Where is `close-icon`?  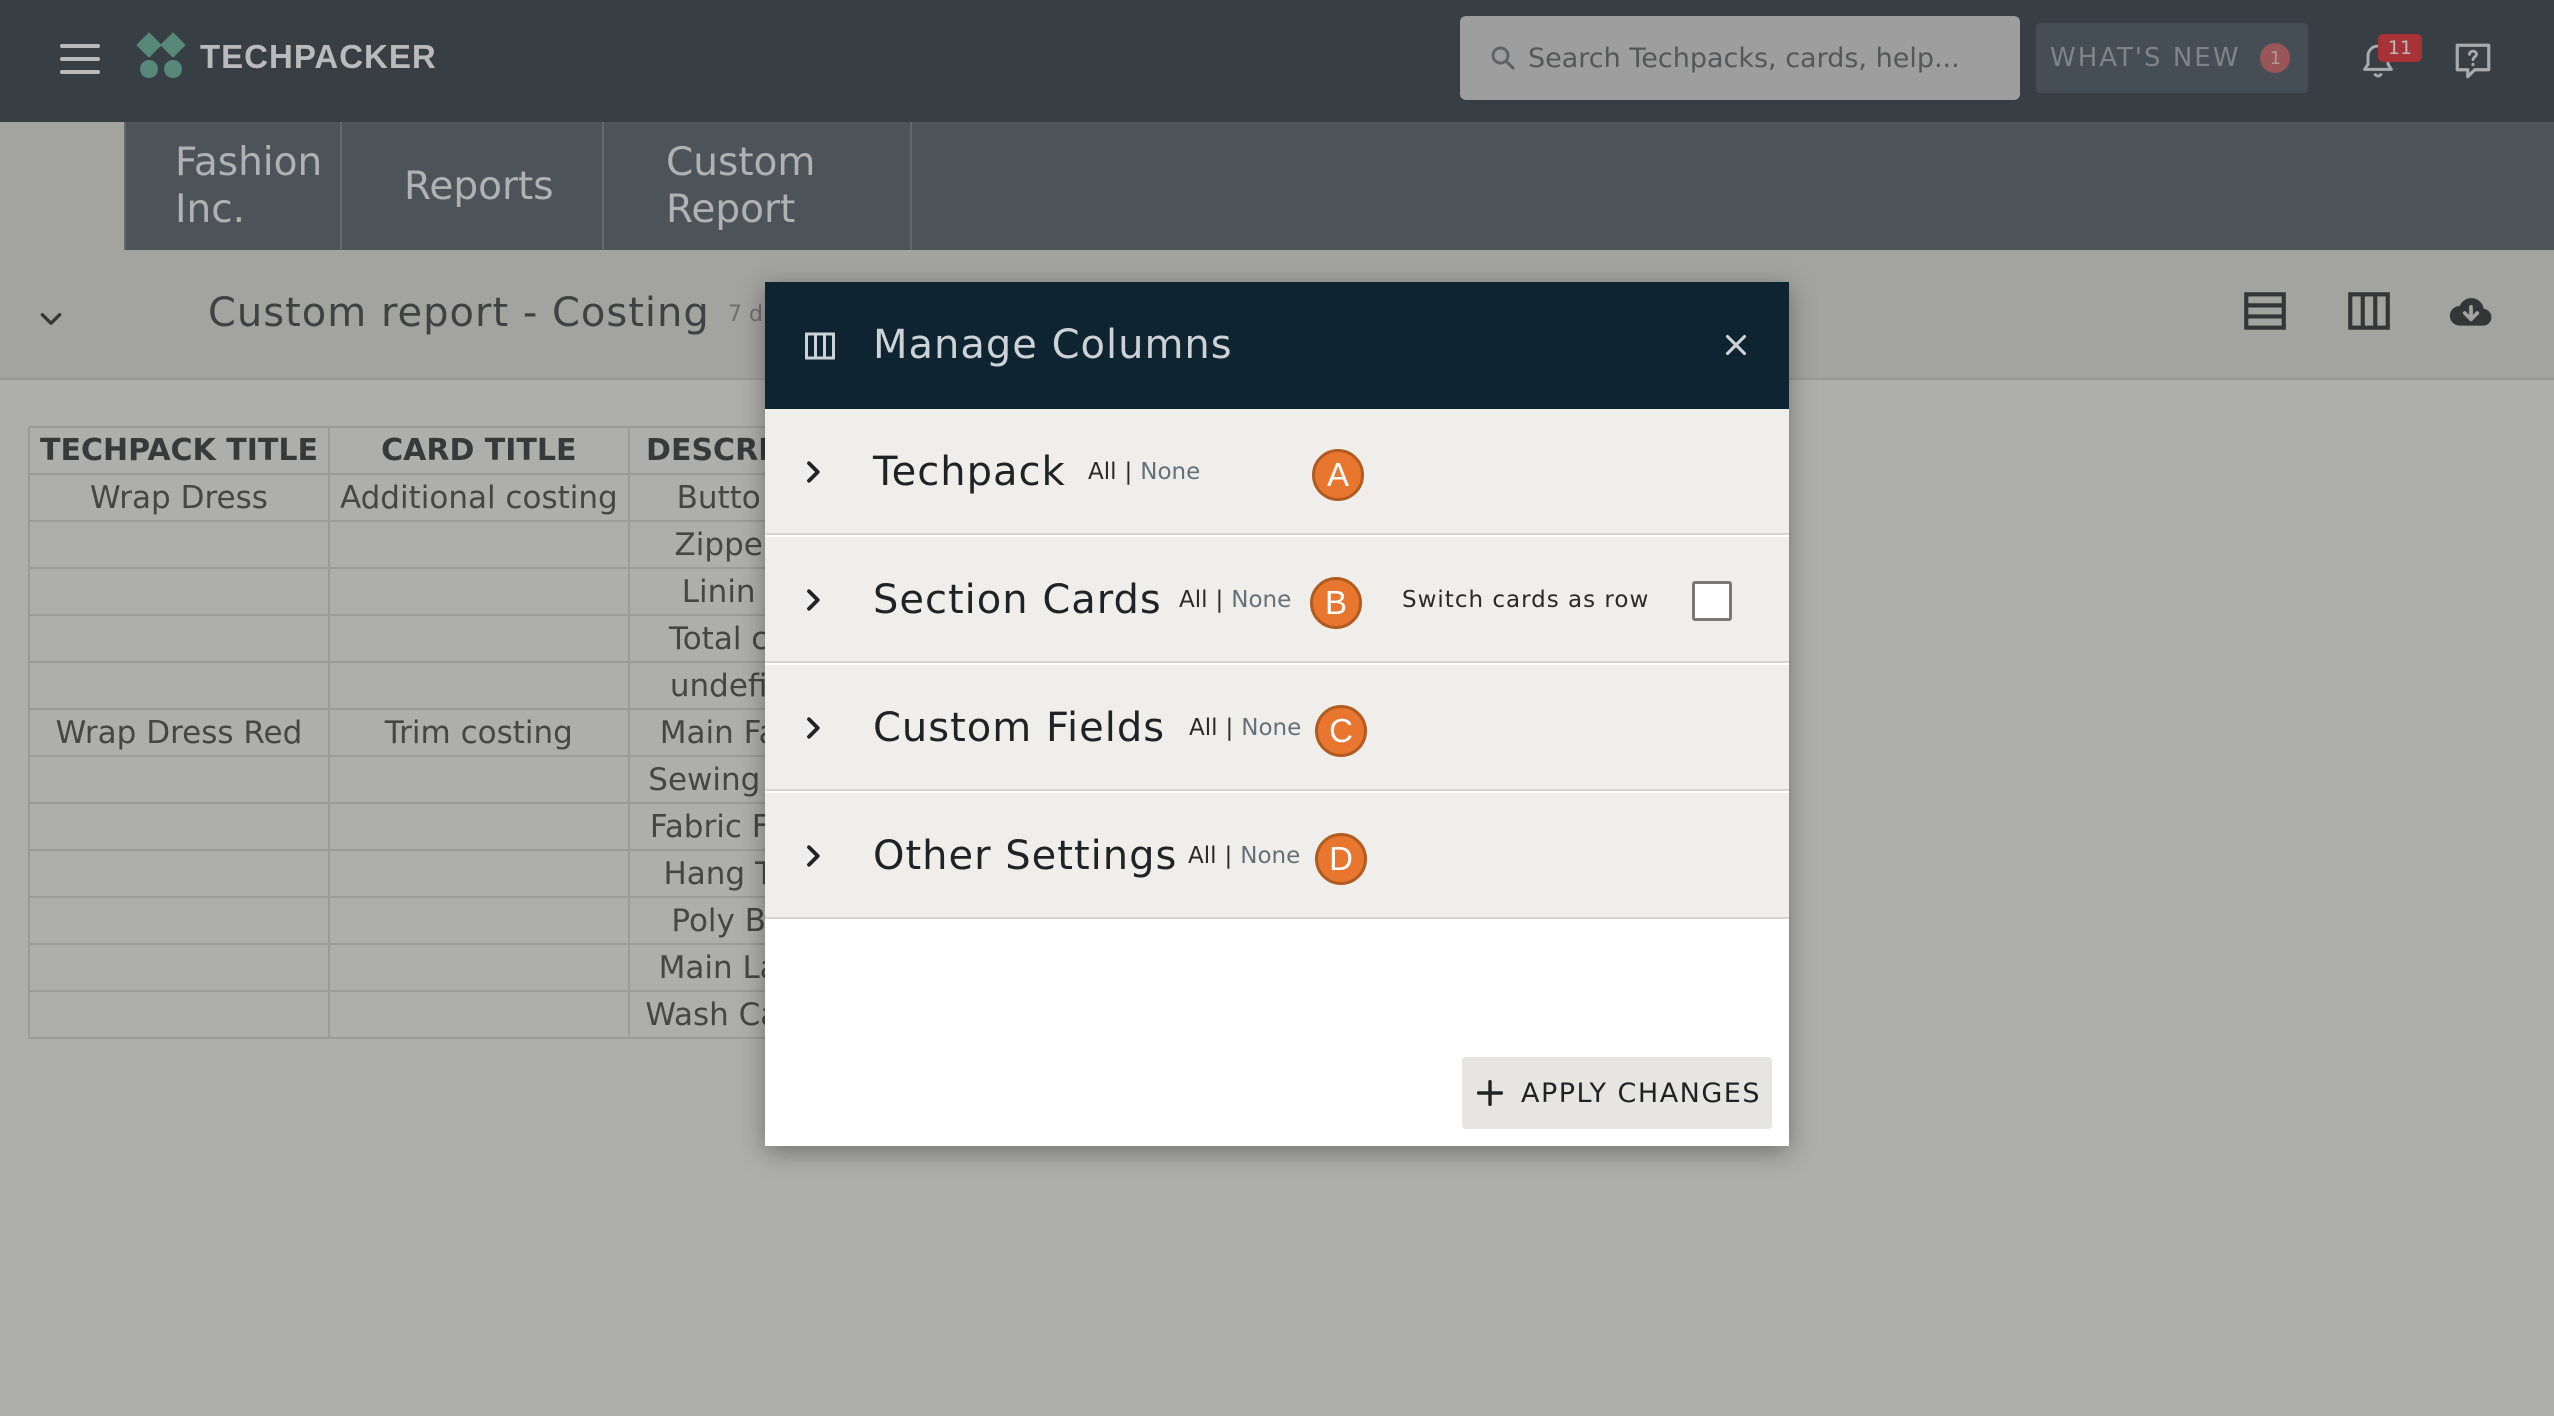 close-icon is located at coordinates (1736, 345).